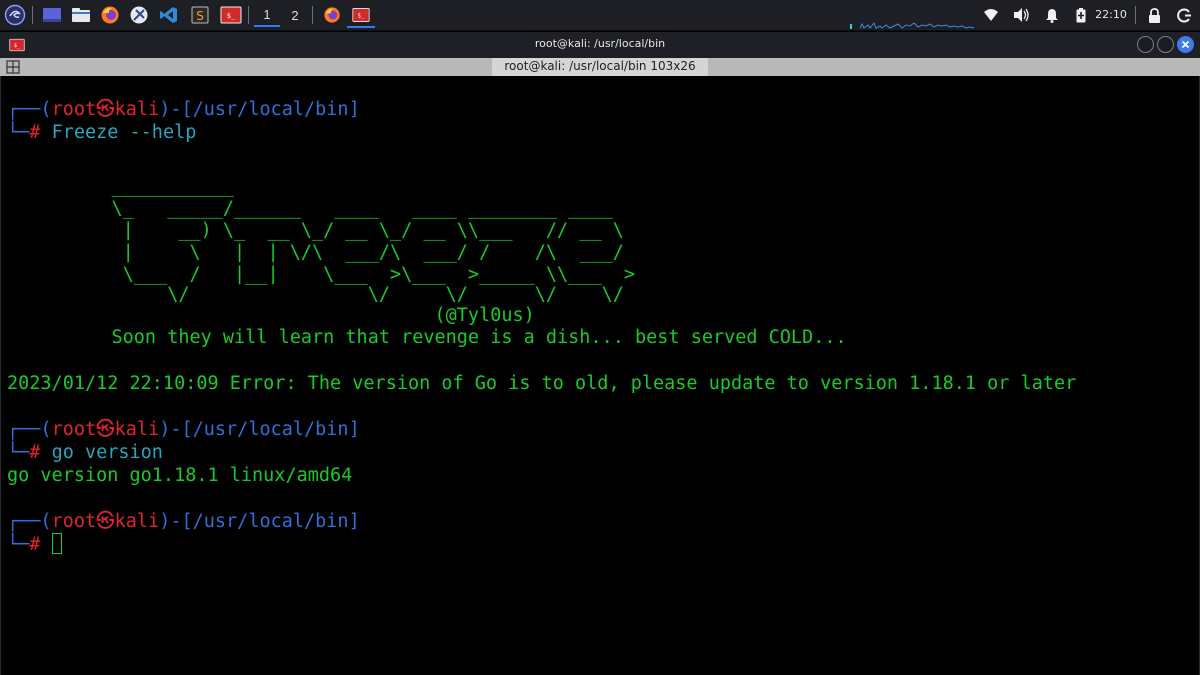 The height and width of the screenshot is (675, 1200). I want to click on command-line: └─# go version, so click(85, 452).